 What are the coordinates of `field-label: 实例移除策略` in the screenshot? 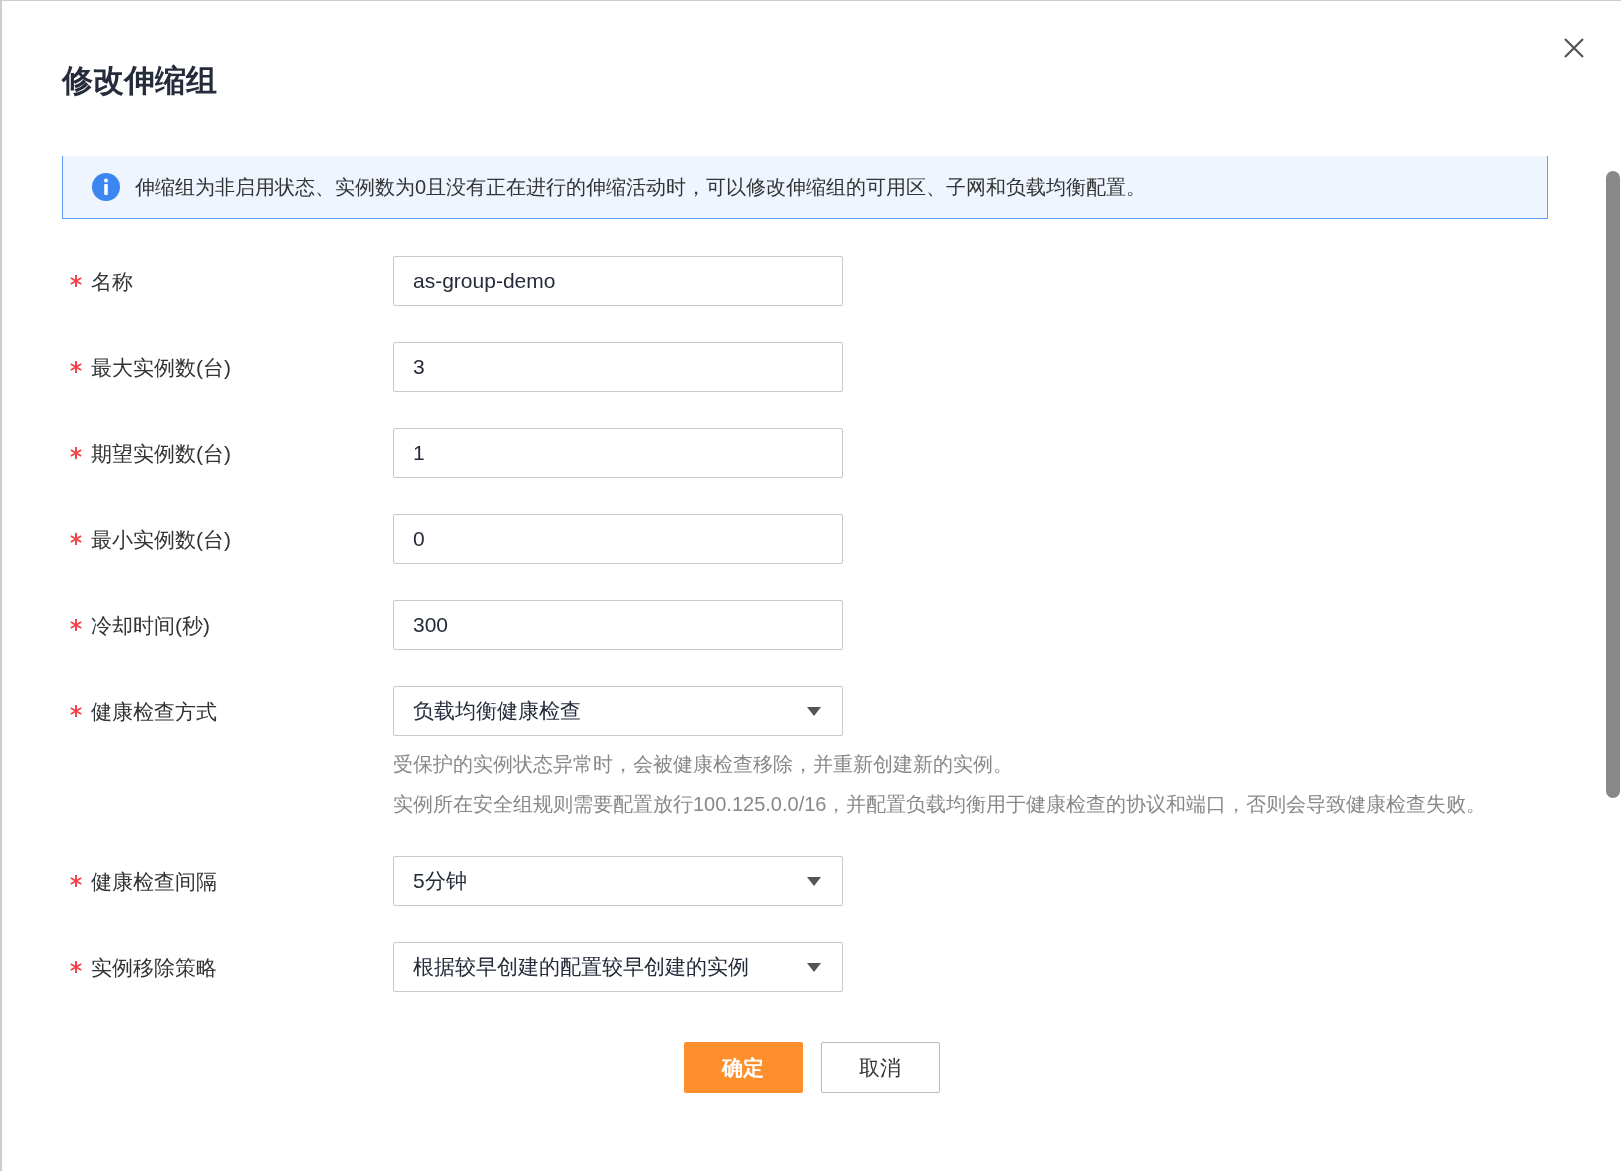 It's located at (154, 968).